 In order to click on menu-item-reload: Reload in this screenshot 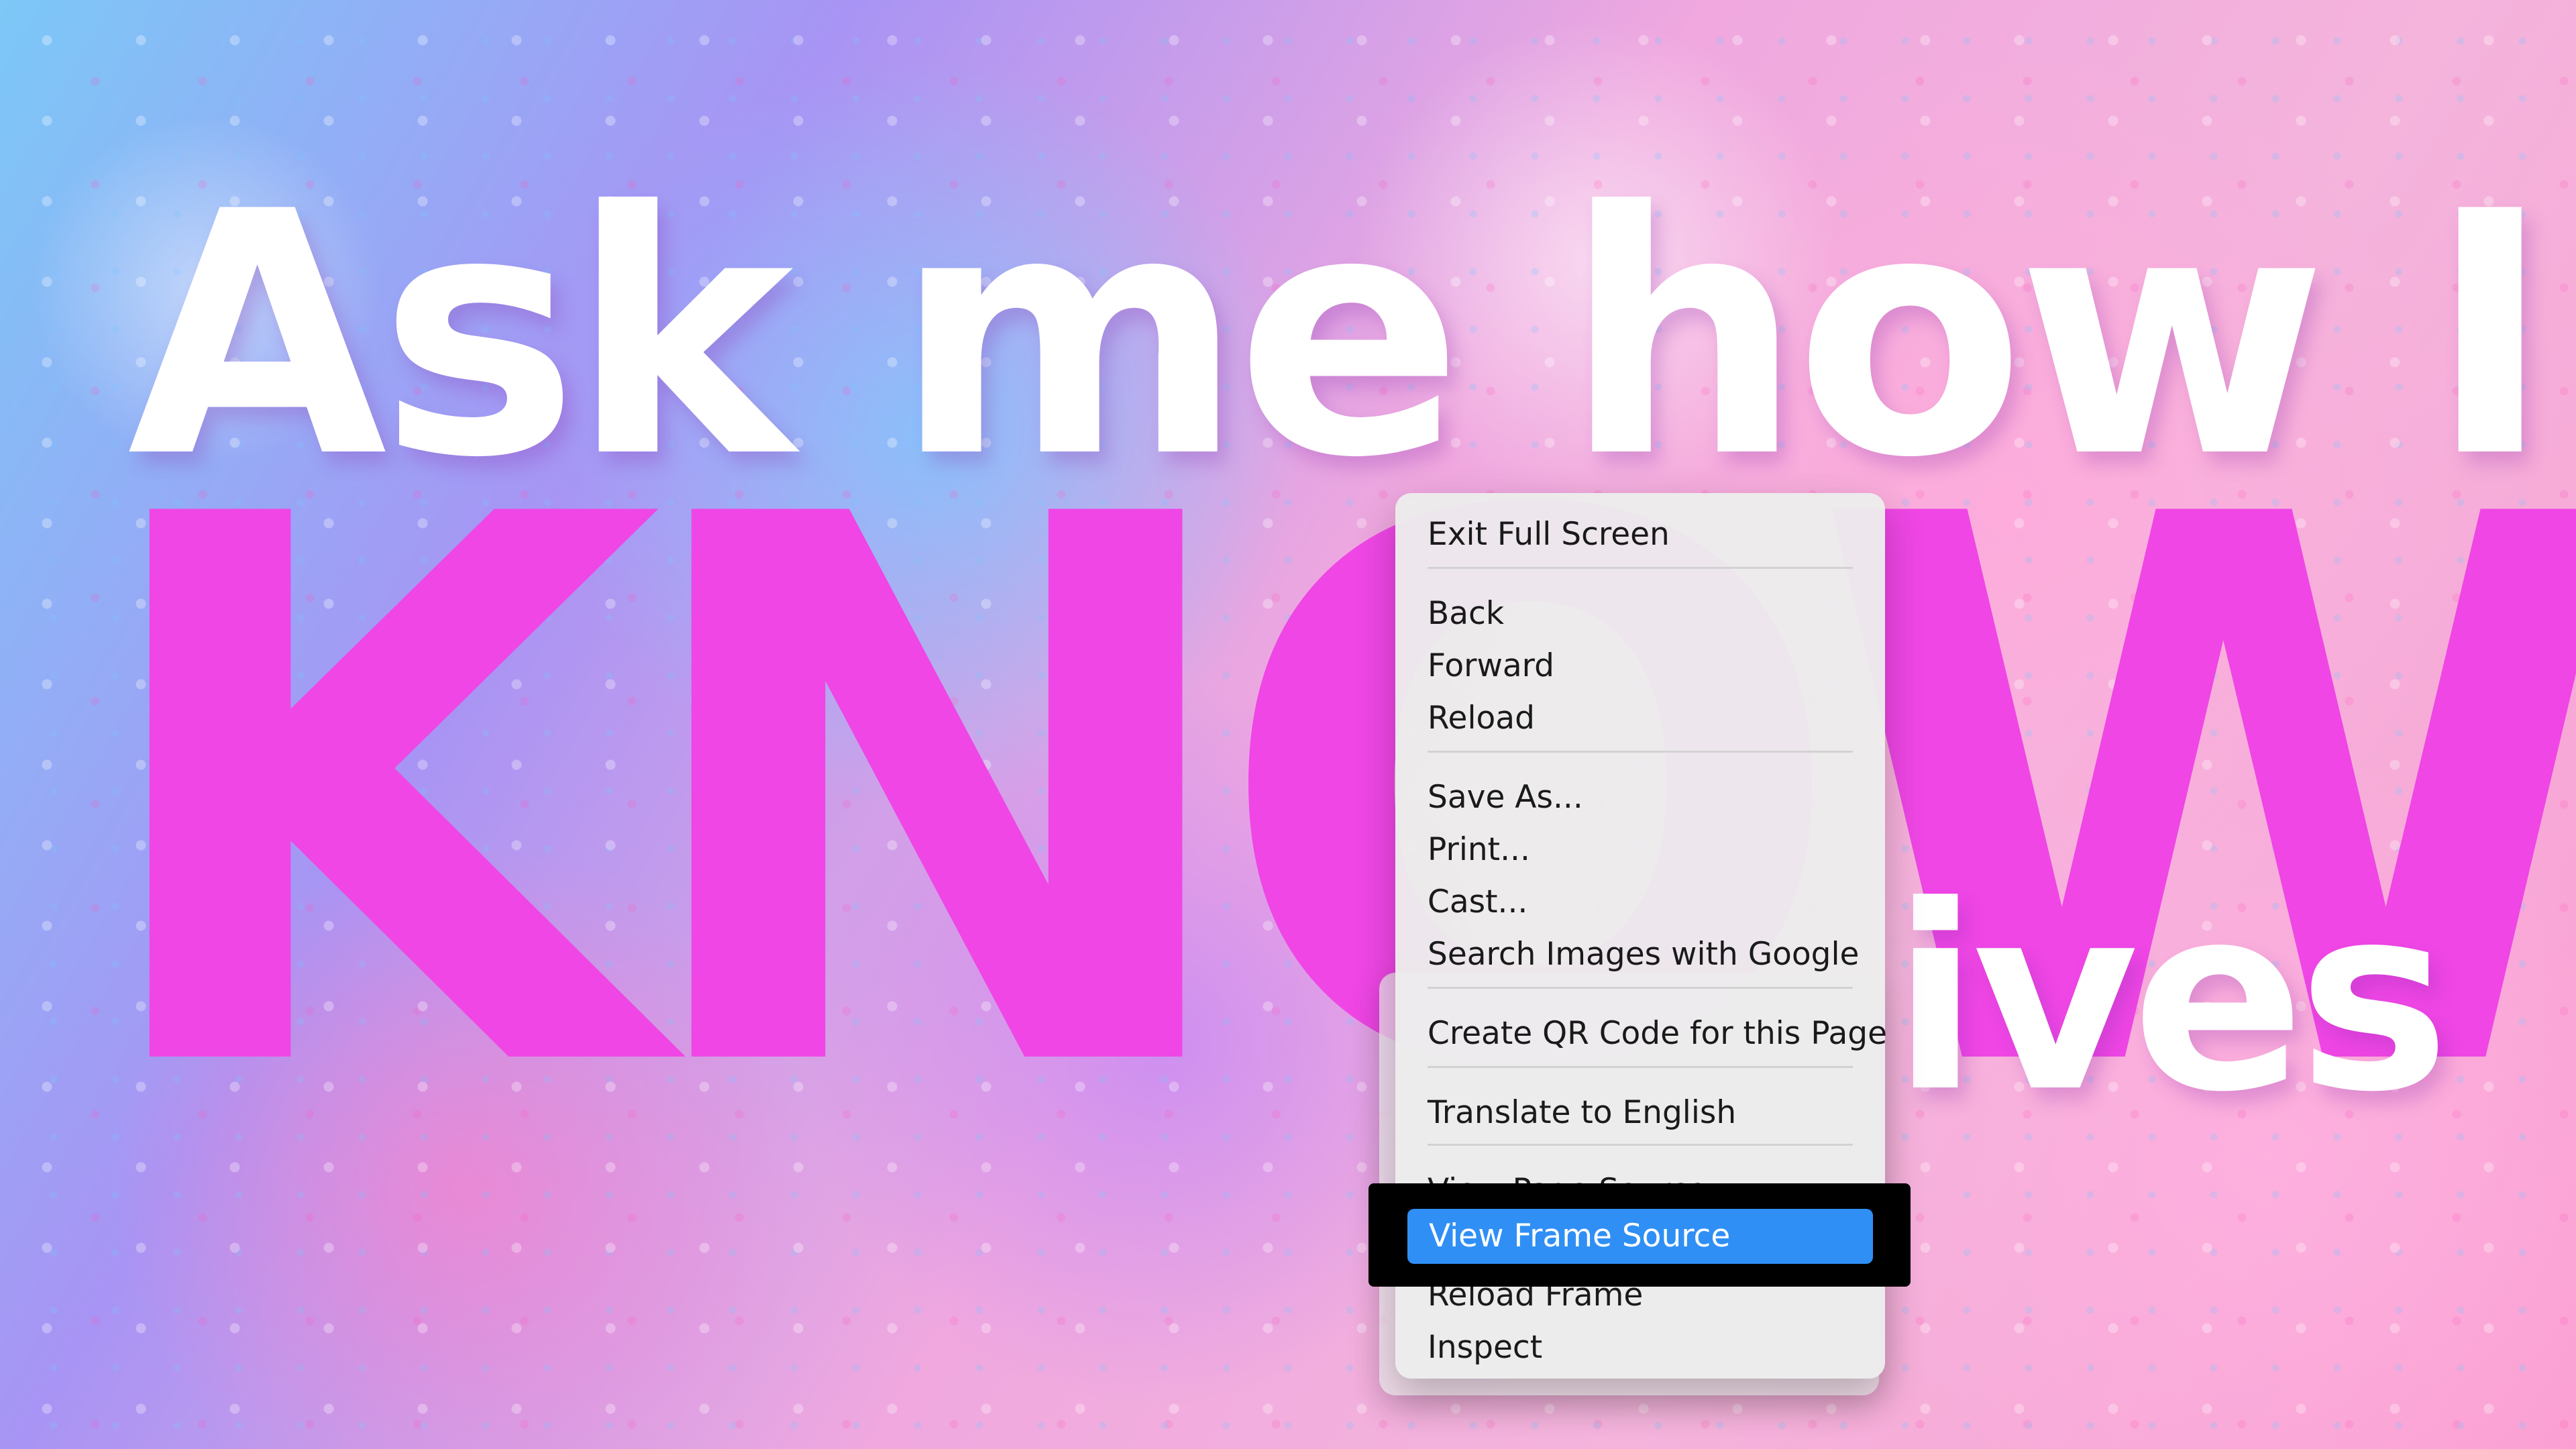, I will do `click(1640, 718)`.